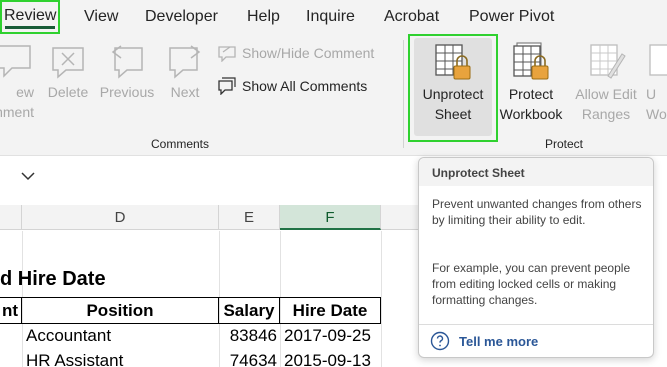  Describe the element at coordinates (511, 17) in the screenshot. I see `tab-power-pivot: Power Pivot` at that location.